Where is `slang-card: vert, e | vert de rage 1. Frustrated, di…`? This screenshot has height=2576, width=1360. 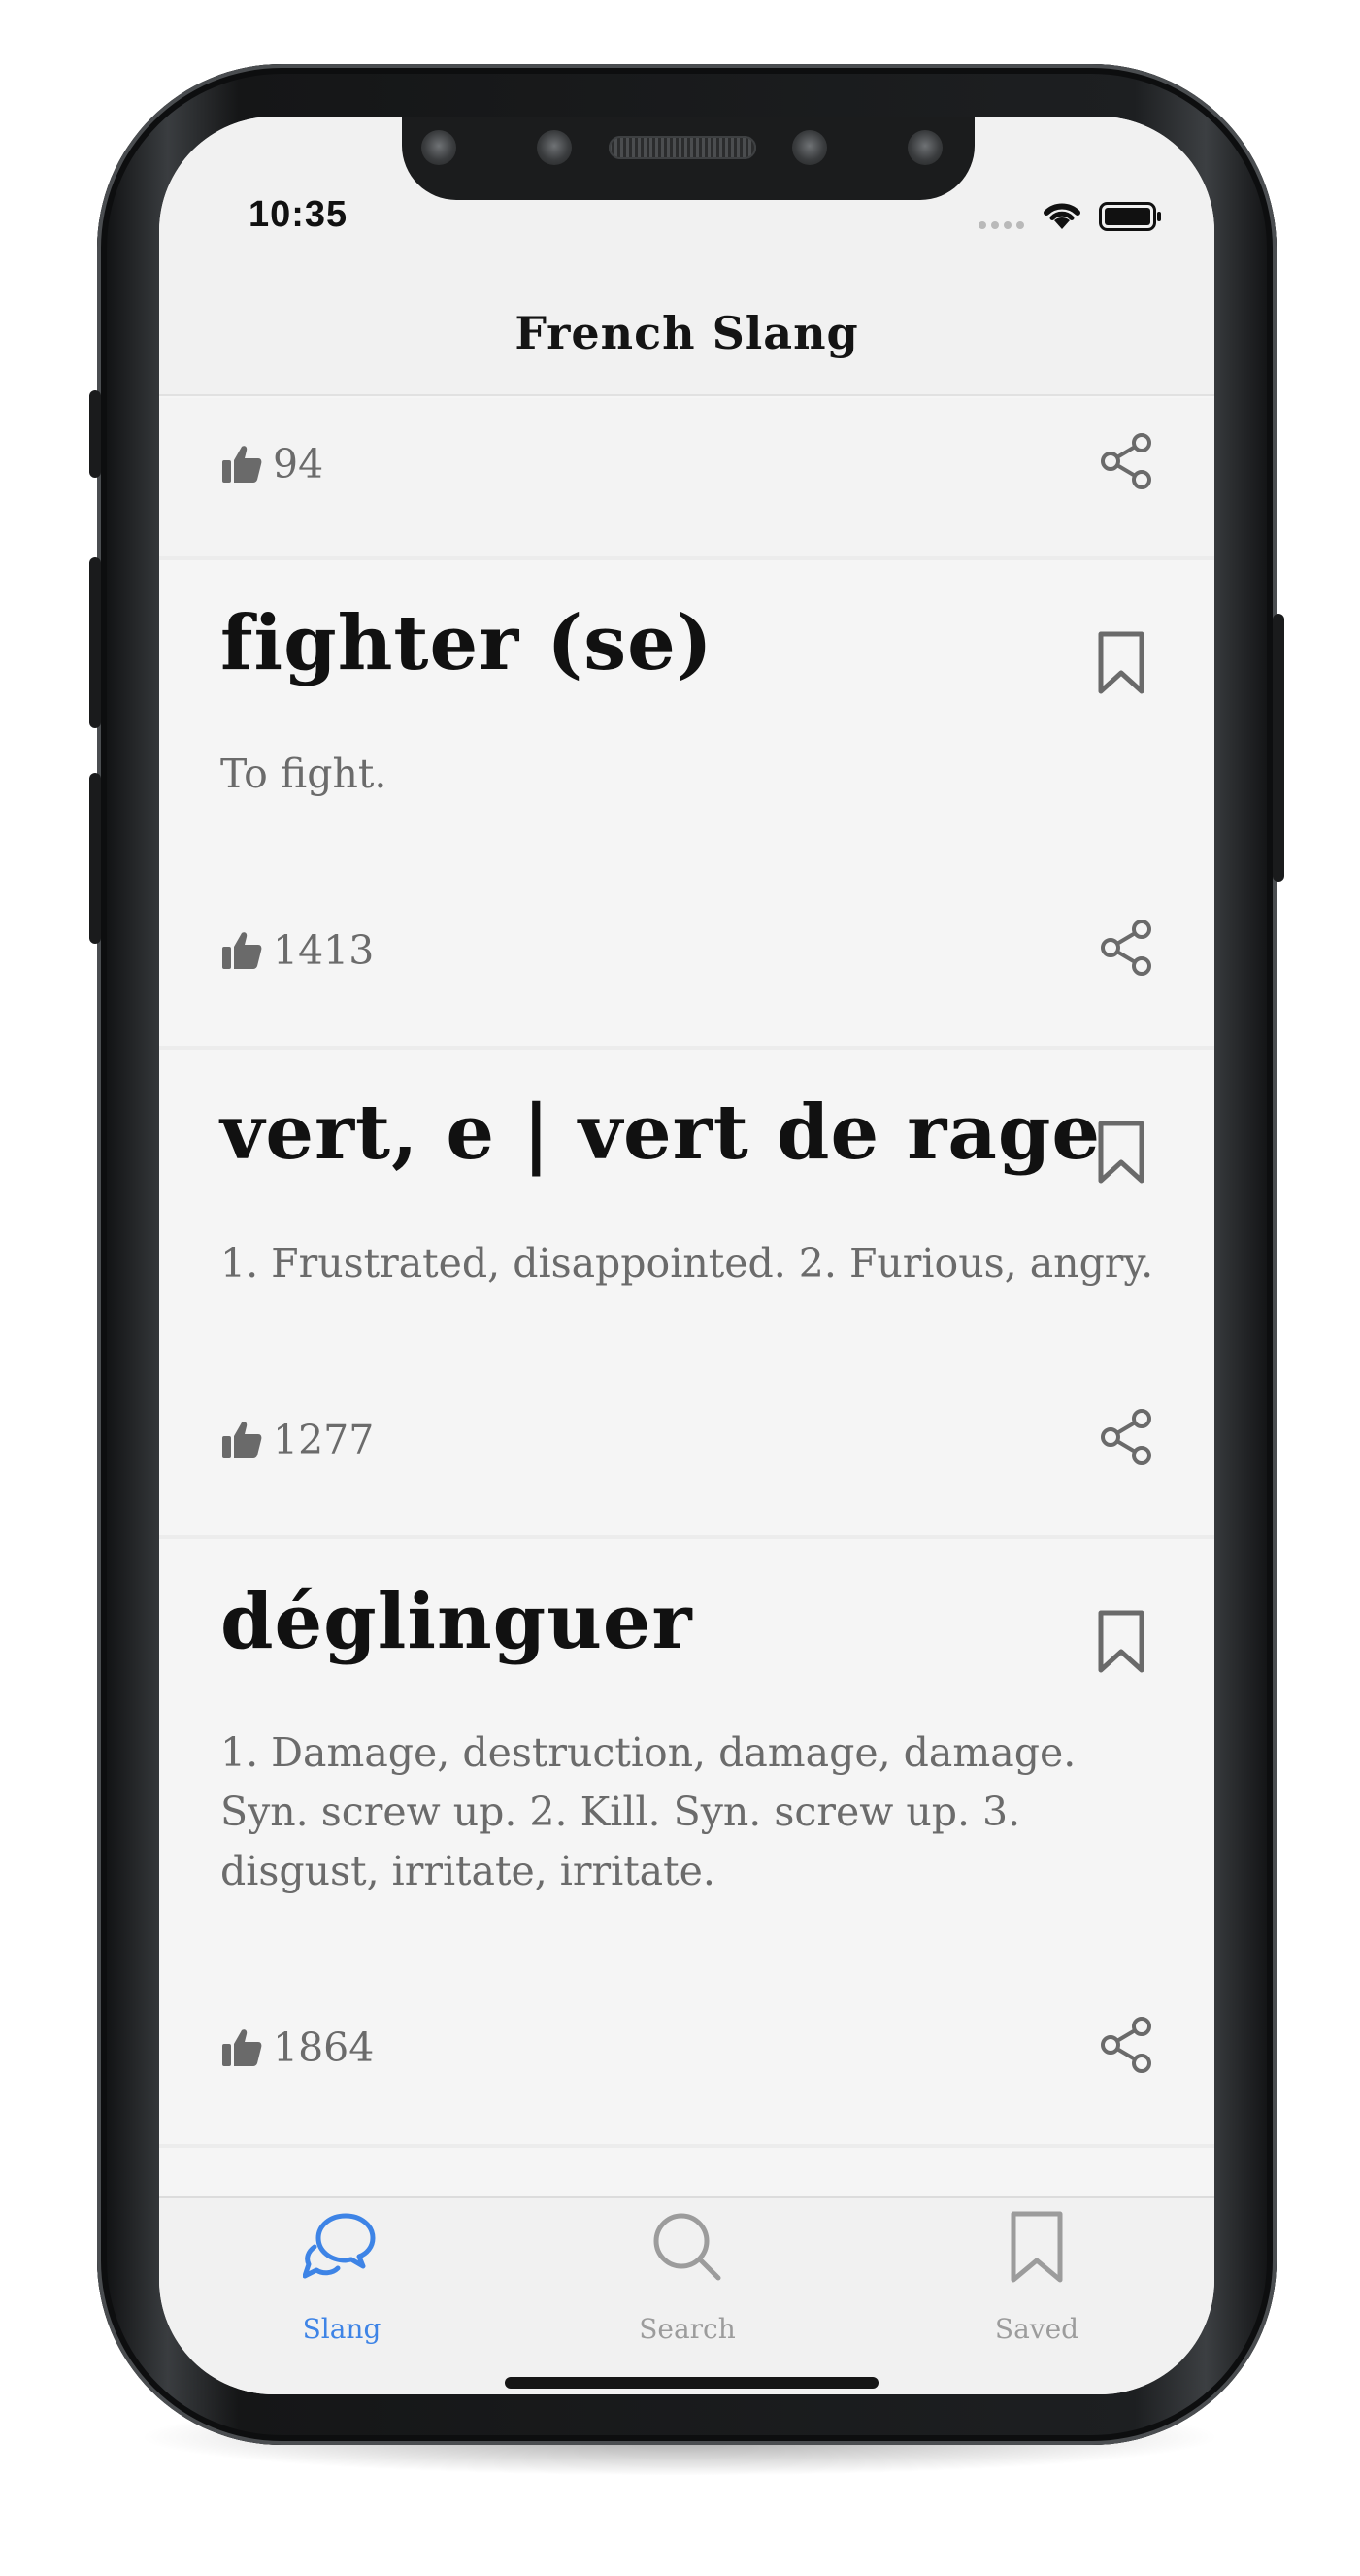
slang-card: vert, e | vert de rage 1. Frustrated, di… is located at coordinates (686, 1292).